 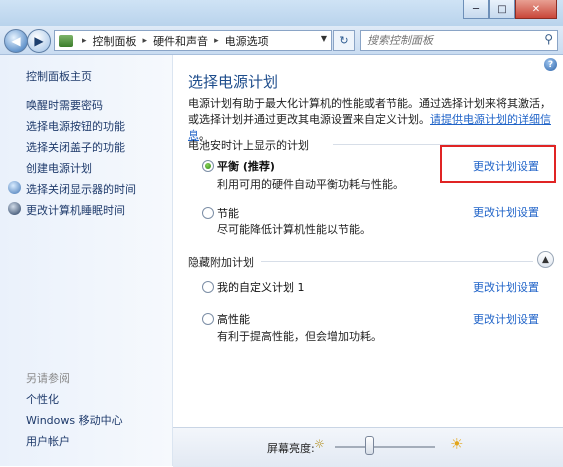 What do you see at coordinates (536, 9) in the screenshot?
I see `close-button: ✕` at bounding box center [536, 9].